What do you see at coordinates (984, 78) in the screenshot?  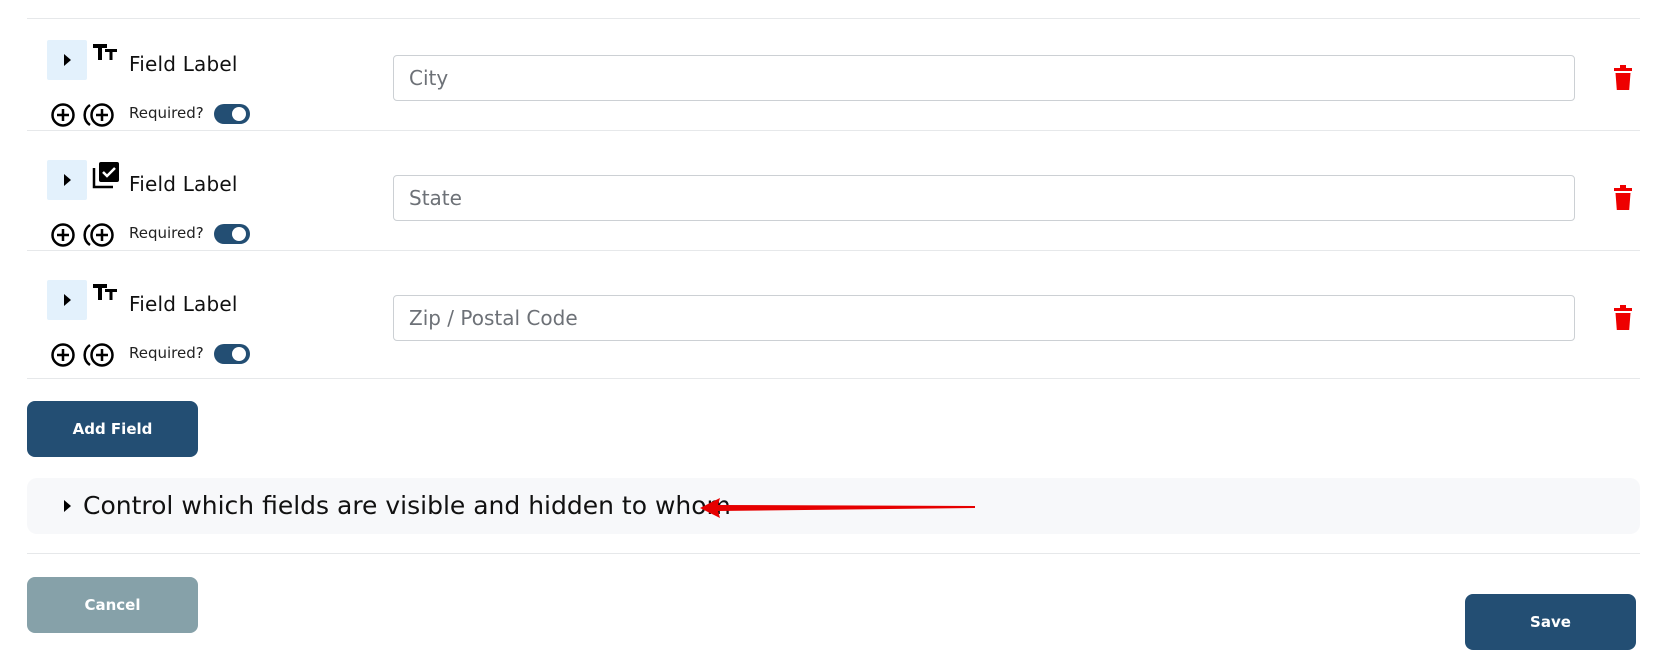 I see `field-input-city` at bounding box center [984, 78].